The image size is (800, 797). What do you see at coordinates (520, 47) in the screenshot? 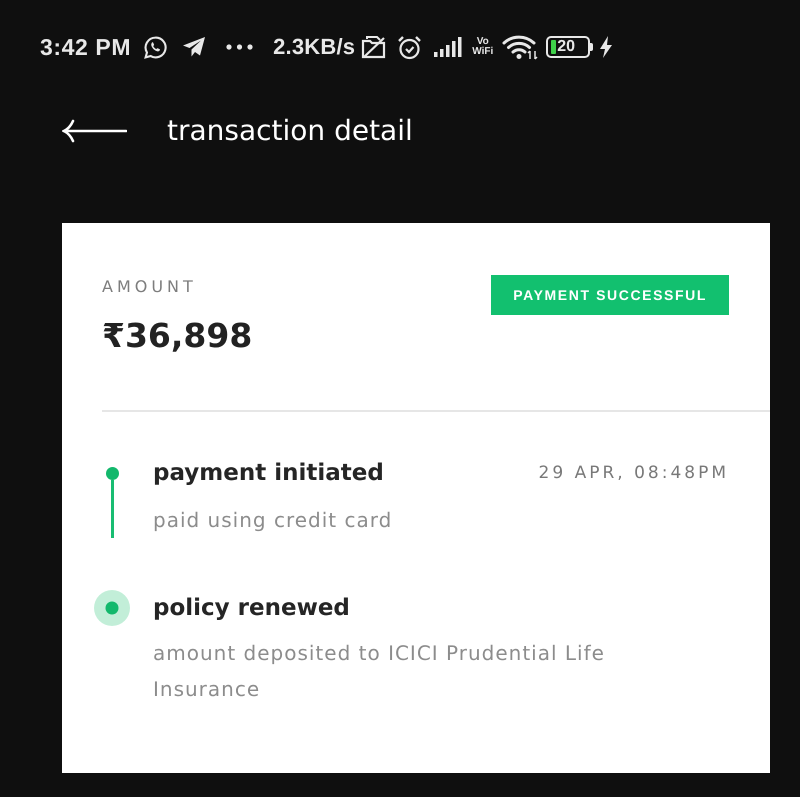
I see `wifi-icon` at bounding box center [520, 47].